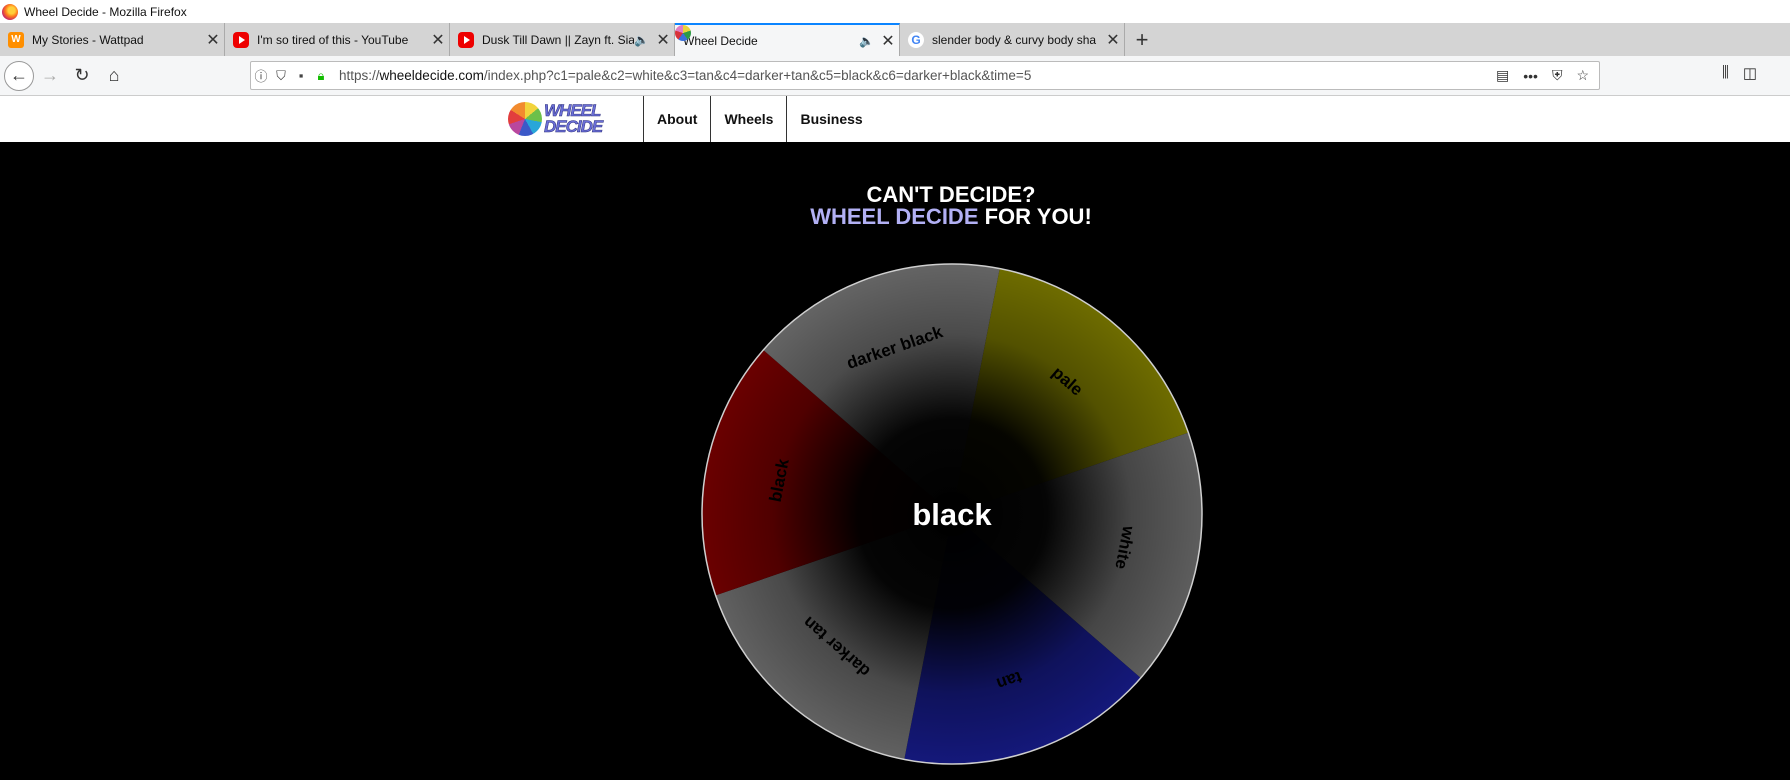 This screenshot has height=780, width=1790. Describe the element at coordinates (1582, 75) in the screenshot. I see `bookmark-star-icon: ☆` at that location.